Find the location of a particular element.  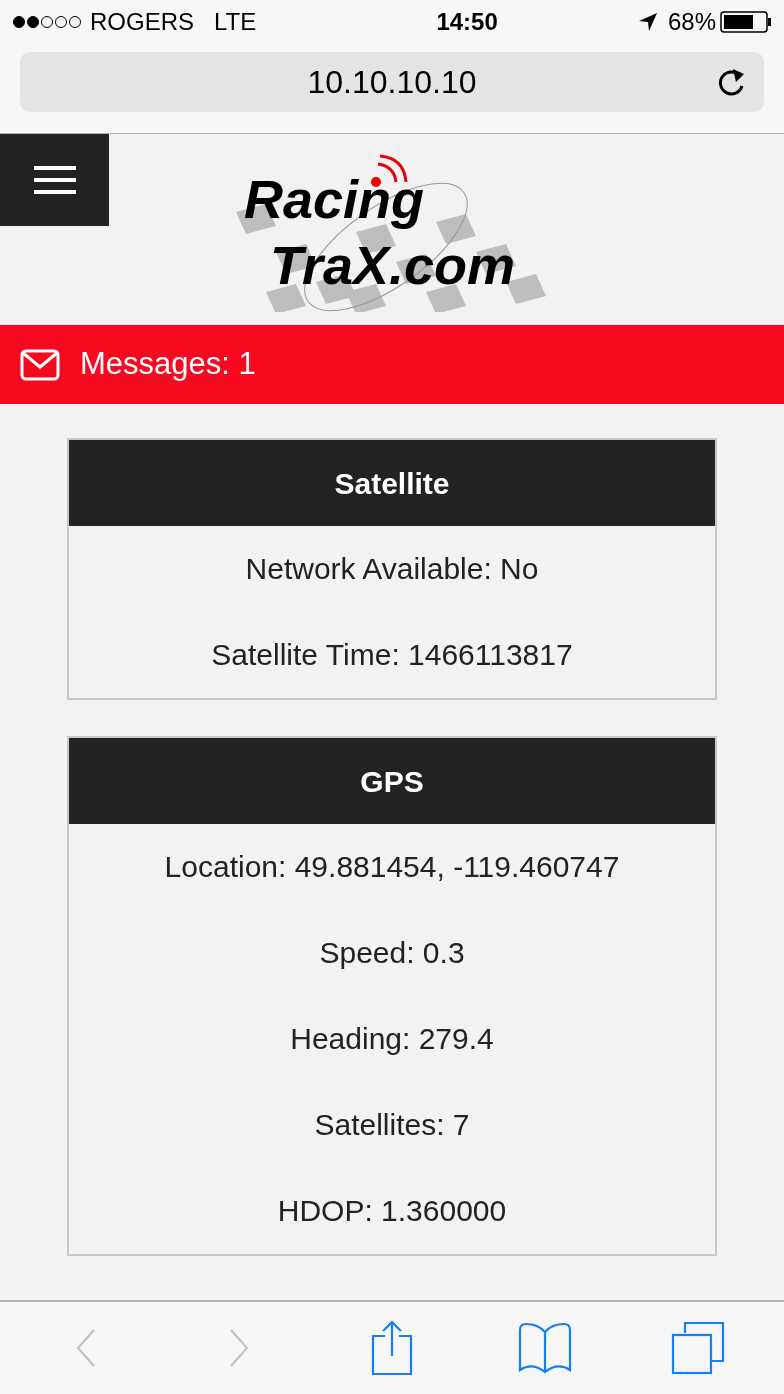

info-line: Network Available: No is located at coordinates (392, 569).